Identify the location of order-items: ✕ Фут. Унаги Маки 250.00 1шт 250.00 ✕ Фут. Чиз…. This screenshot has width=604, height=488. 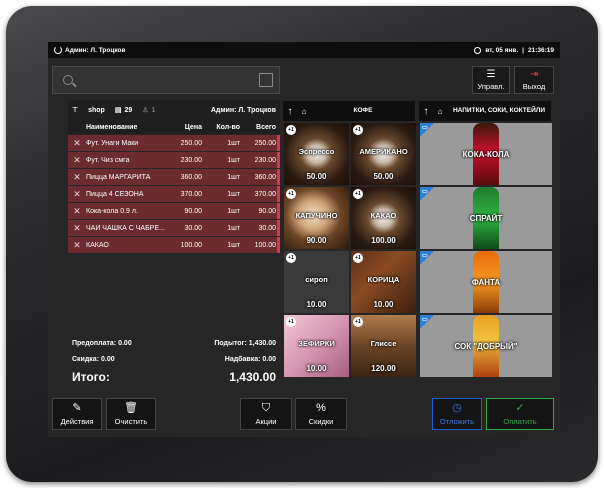
(174, 194).